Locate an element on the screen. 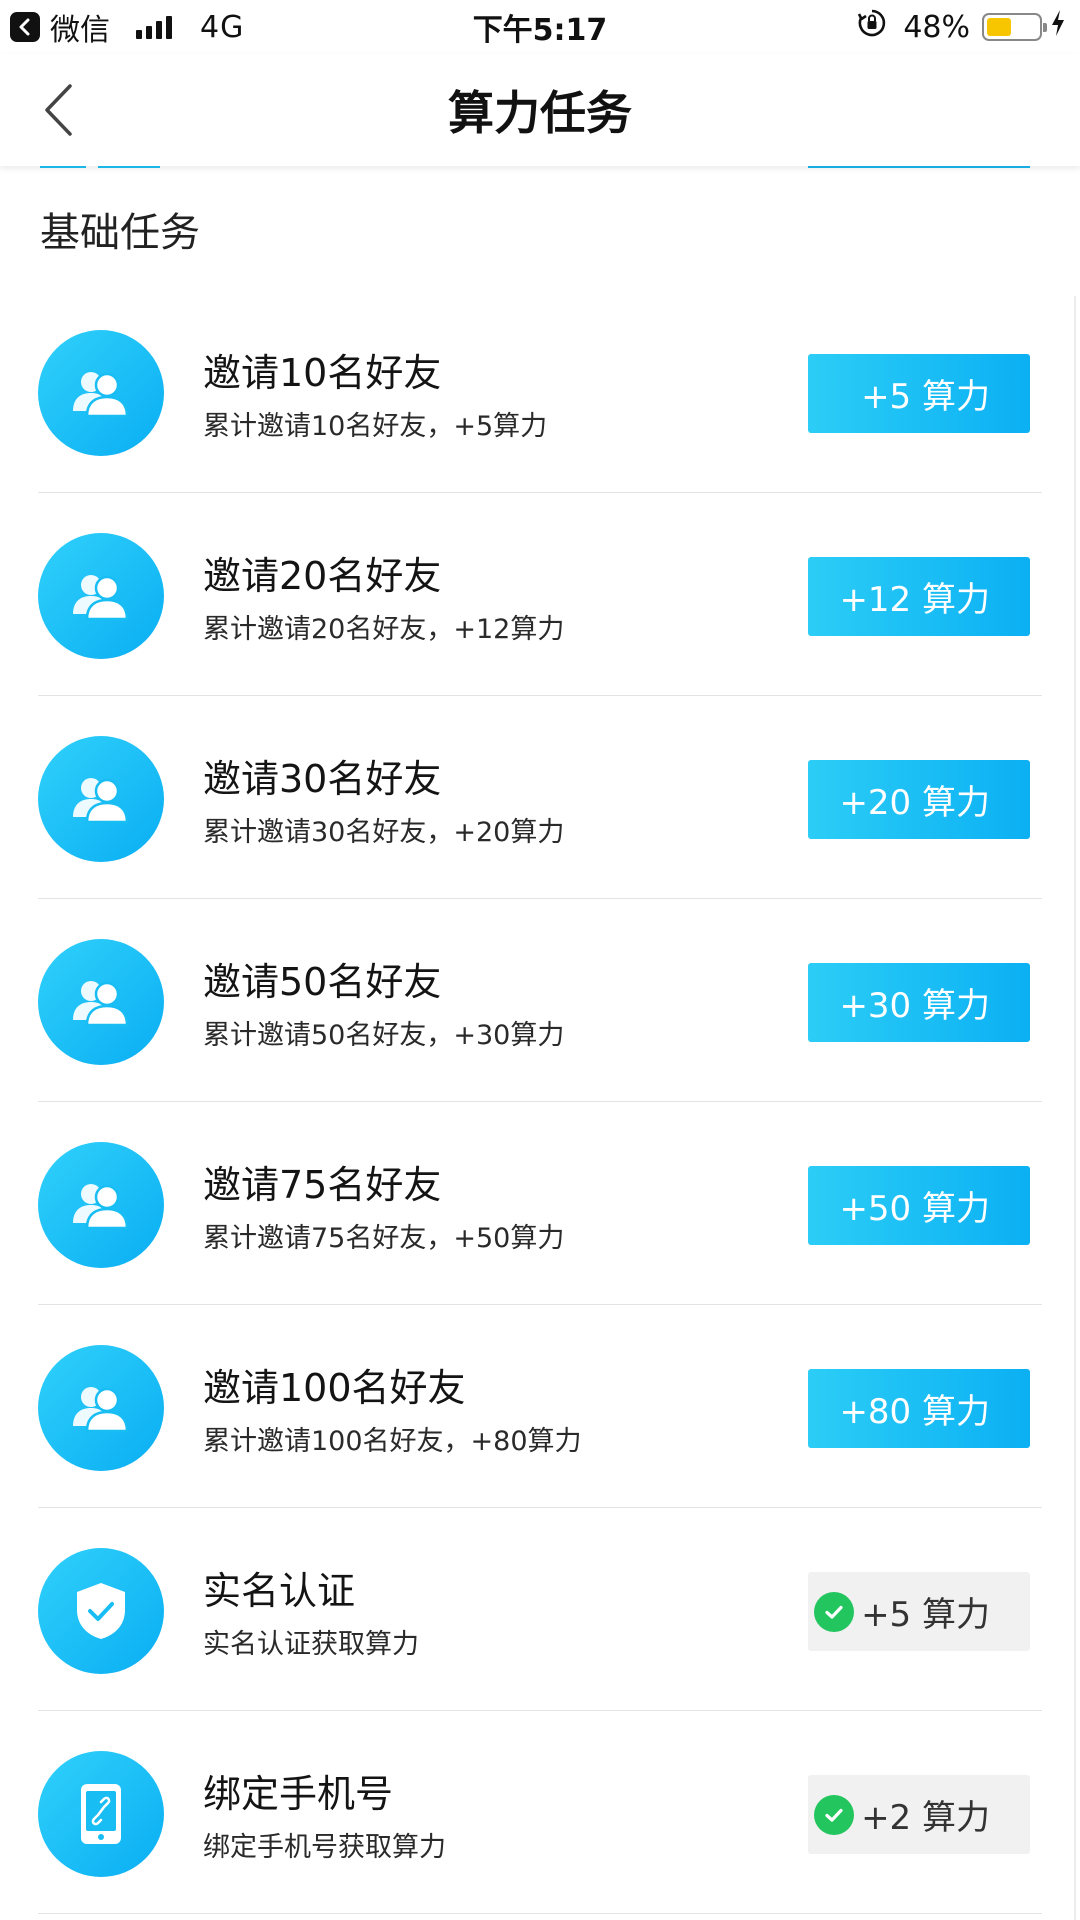 This screenshot has height=1920, width=1080. task-row-8: 绑定手机号 绑定手机号获取算力 +2 算力 is located at coordinates (540, 1812).